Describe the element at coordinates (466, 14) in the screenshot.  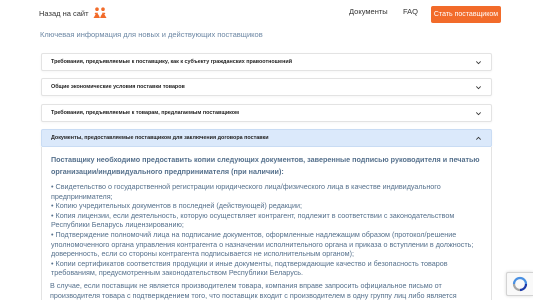
I see `become-supplier-button: Стать поставщиком` at that location.